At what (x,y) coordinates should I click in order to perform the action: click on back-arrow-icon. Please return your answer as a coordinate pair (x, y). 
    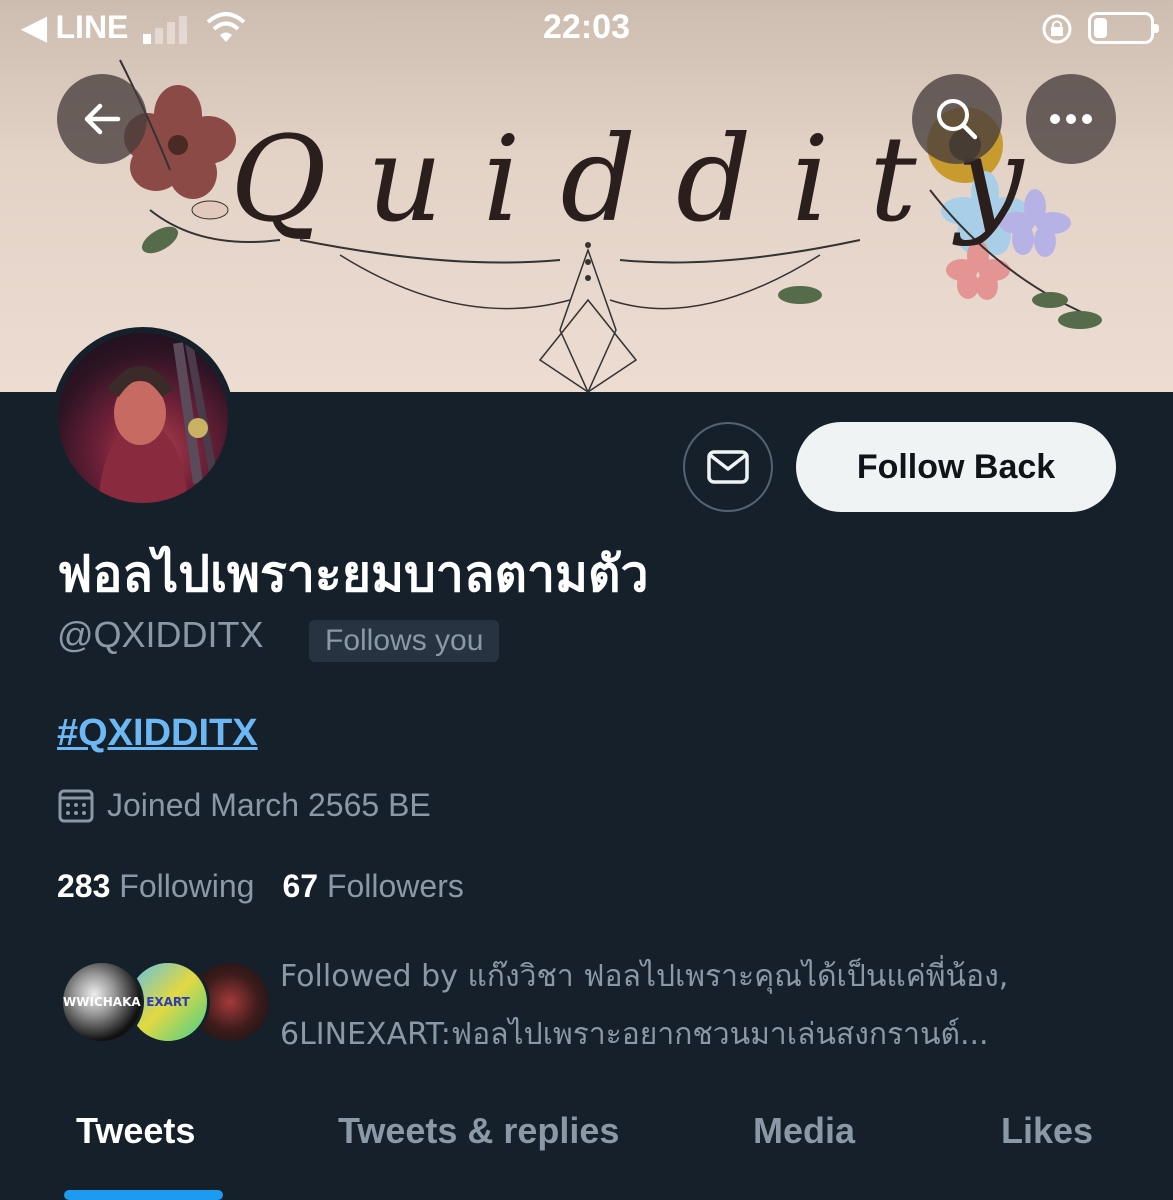
    Looking at the image, I should click on (102, 119).